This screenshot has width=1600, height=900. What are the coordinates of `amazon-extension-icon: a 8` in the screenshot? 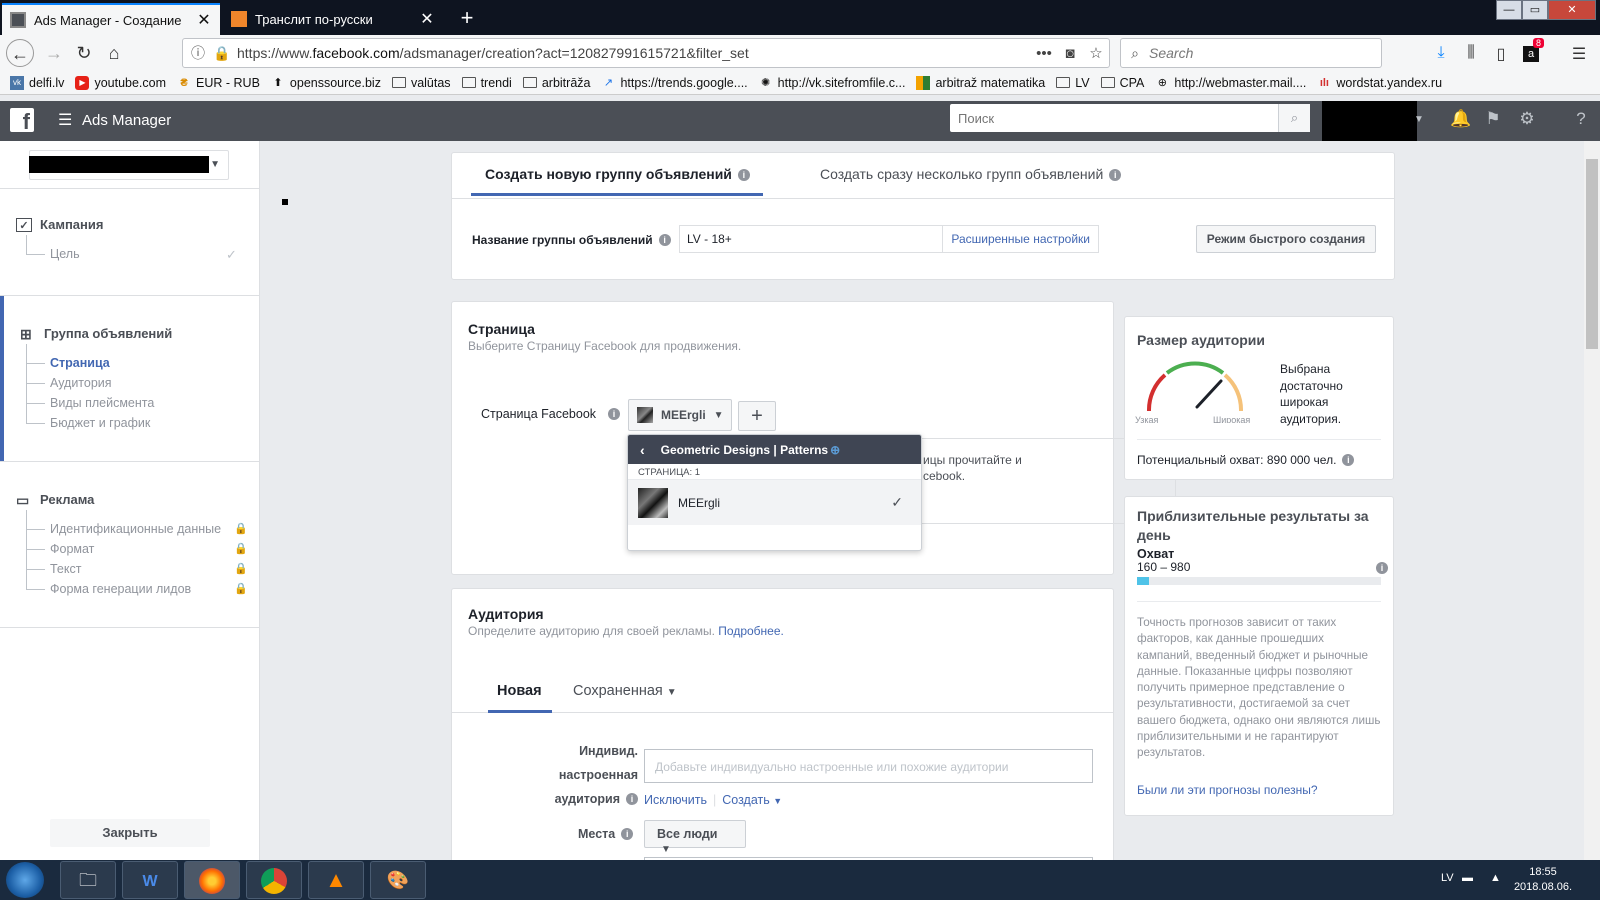 It's located at (1532, 51).